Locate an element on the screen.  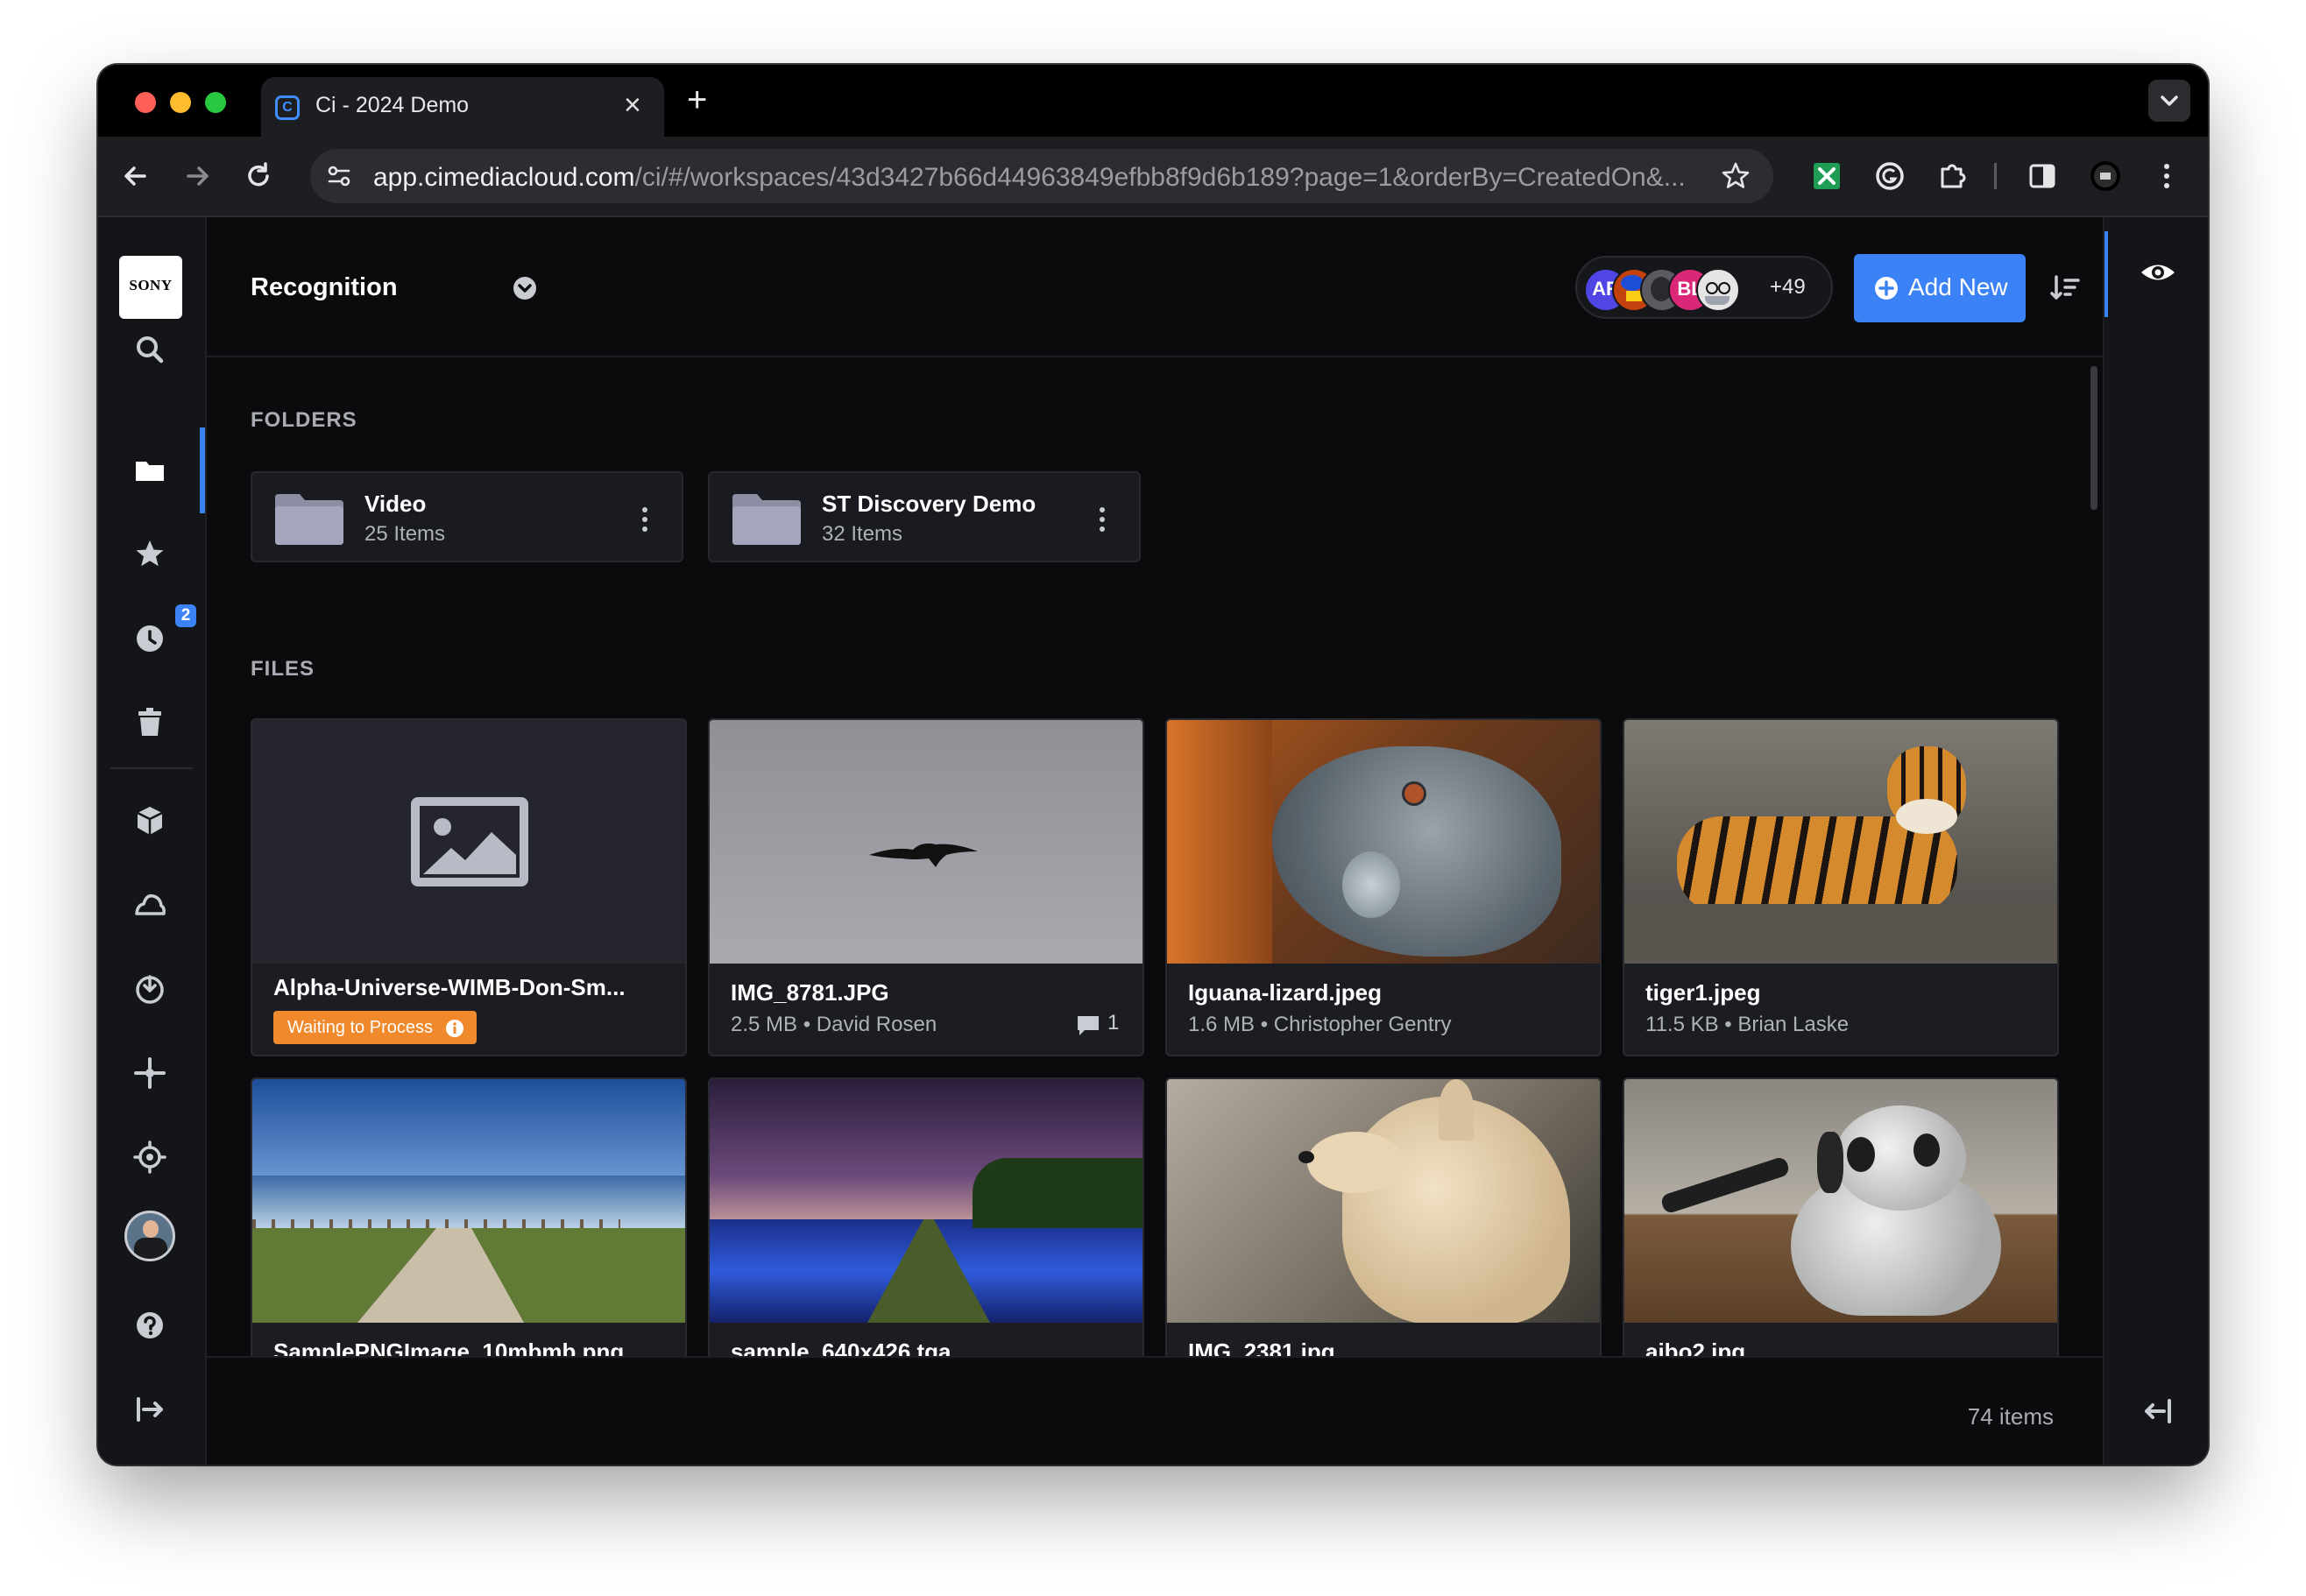
aibo-ear is located at coordinates (1830, 1162).